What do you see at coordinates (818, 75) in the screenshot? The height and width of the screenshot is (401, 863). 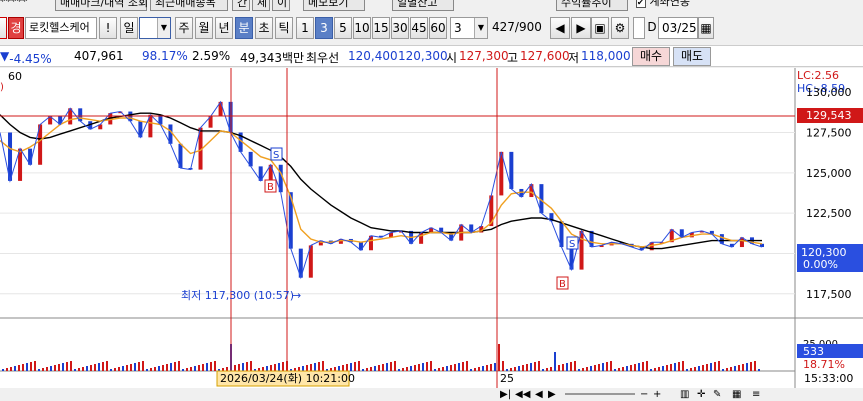 I see `lc-label: LC:2.56` at bounding box center [818, 75].